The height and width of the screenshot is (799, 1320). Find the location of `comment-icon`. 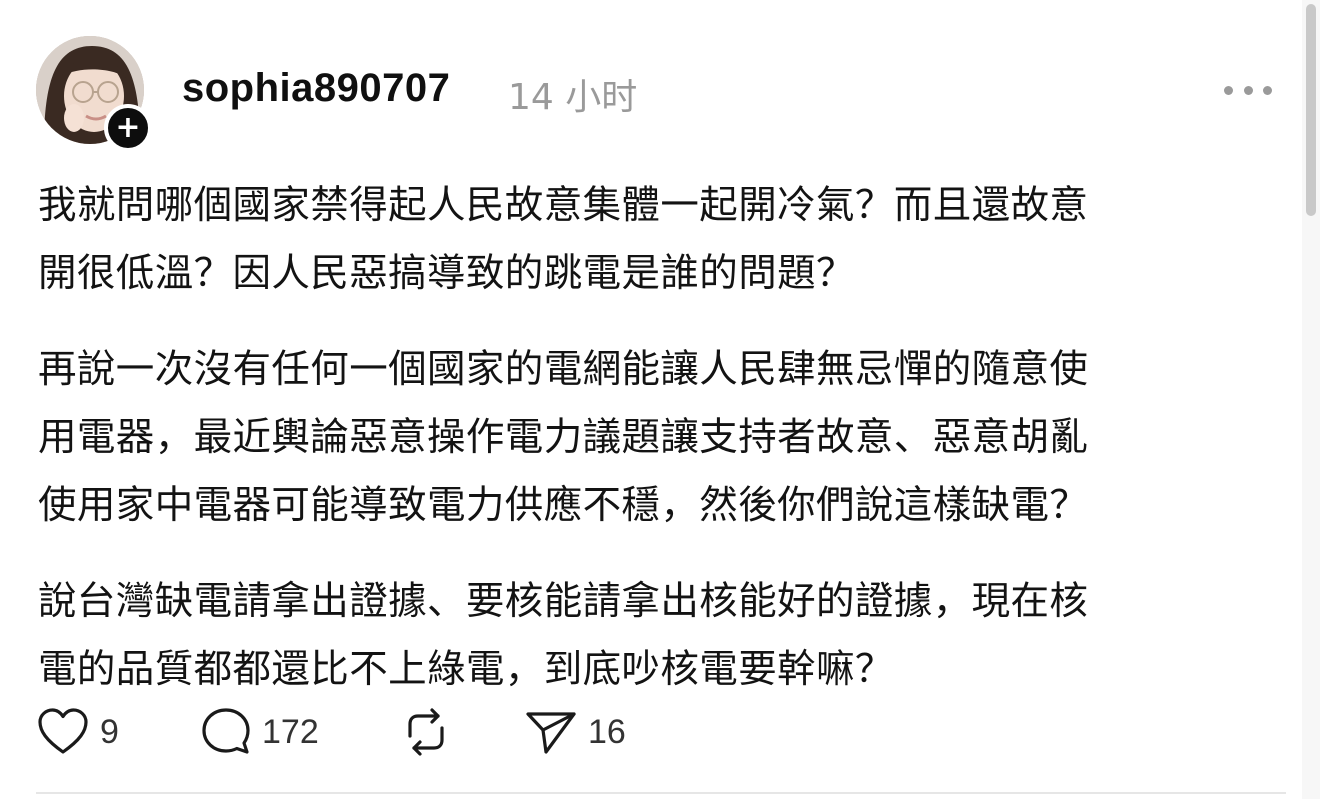

comment-icon is located at coordinates (226, 731).